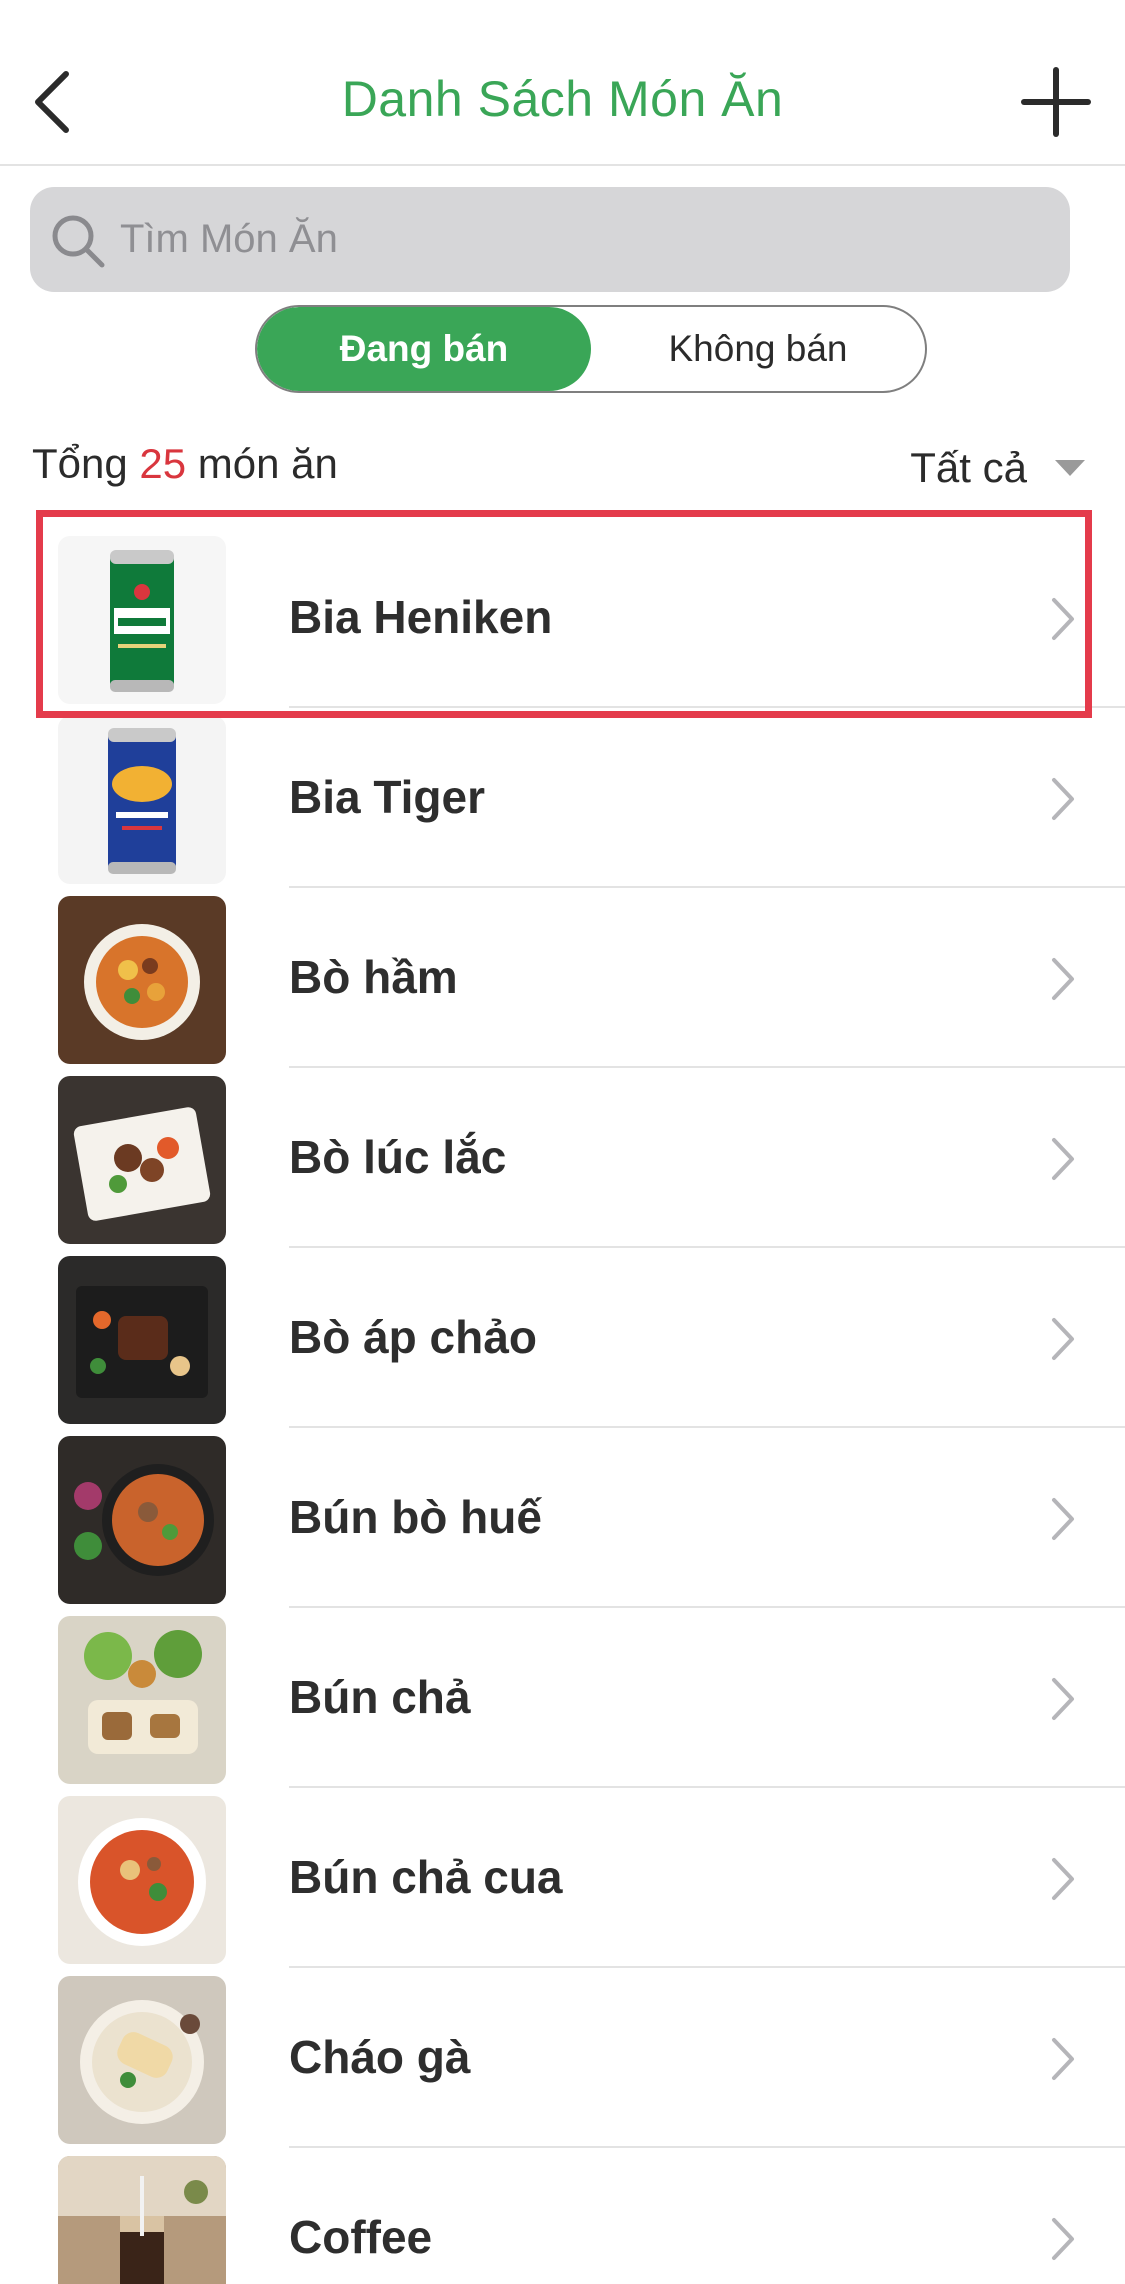  I want to click on chicken-porridge-image, so click(142, 2060).